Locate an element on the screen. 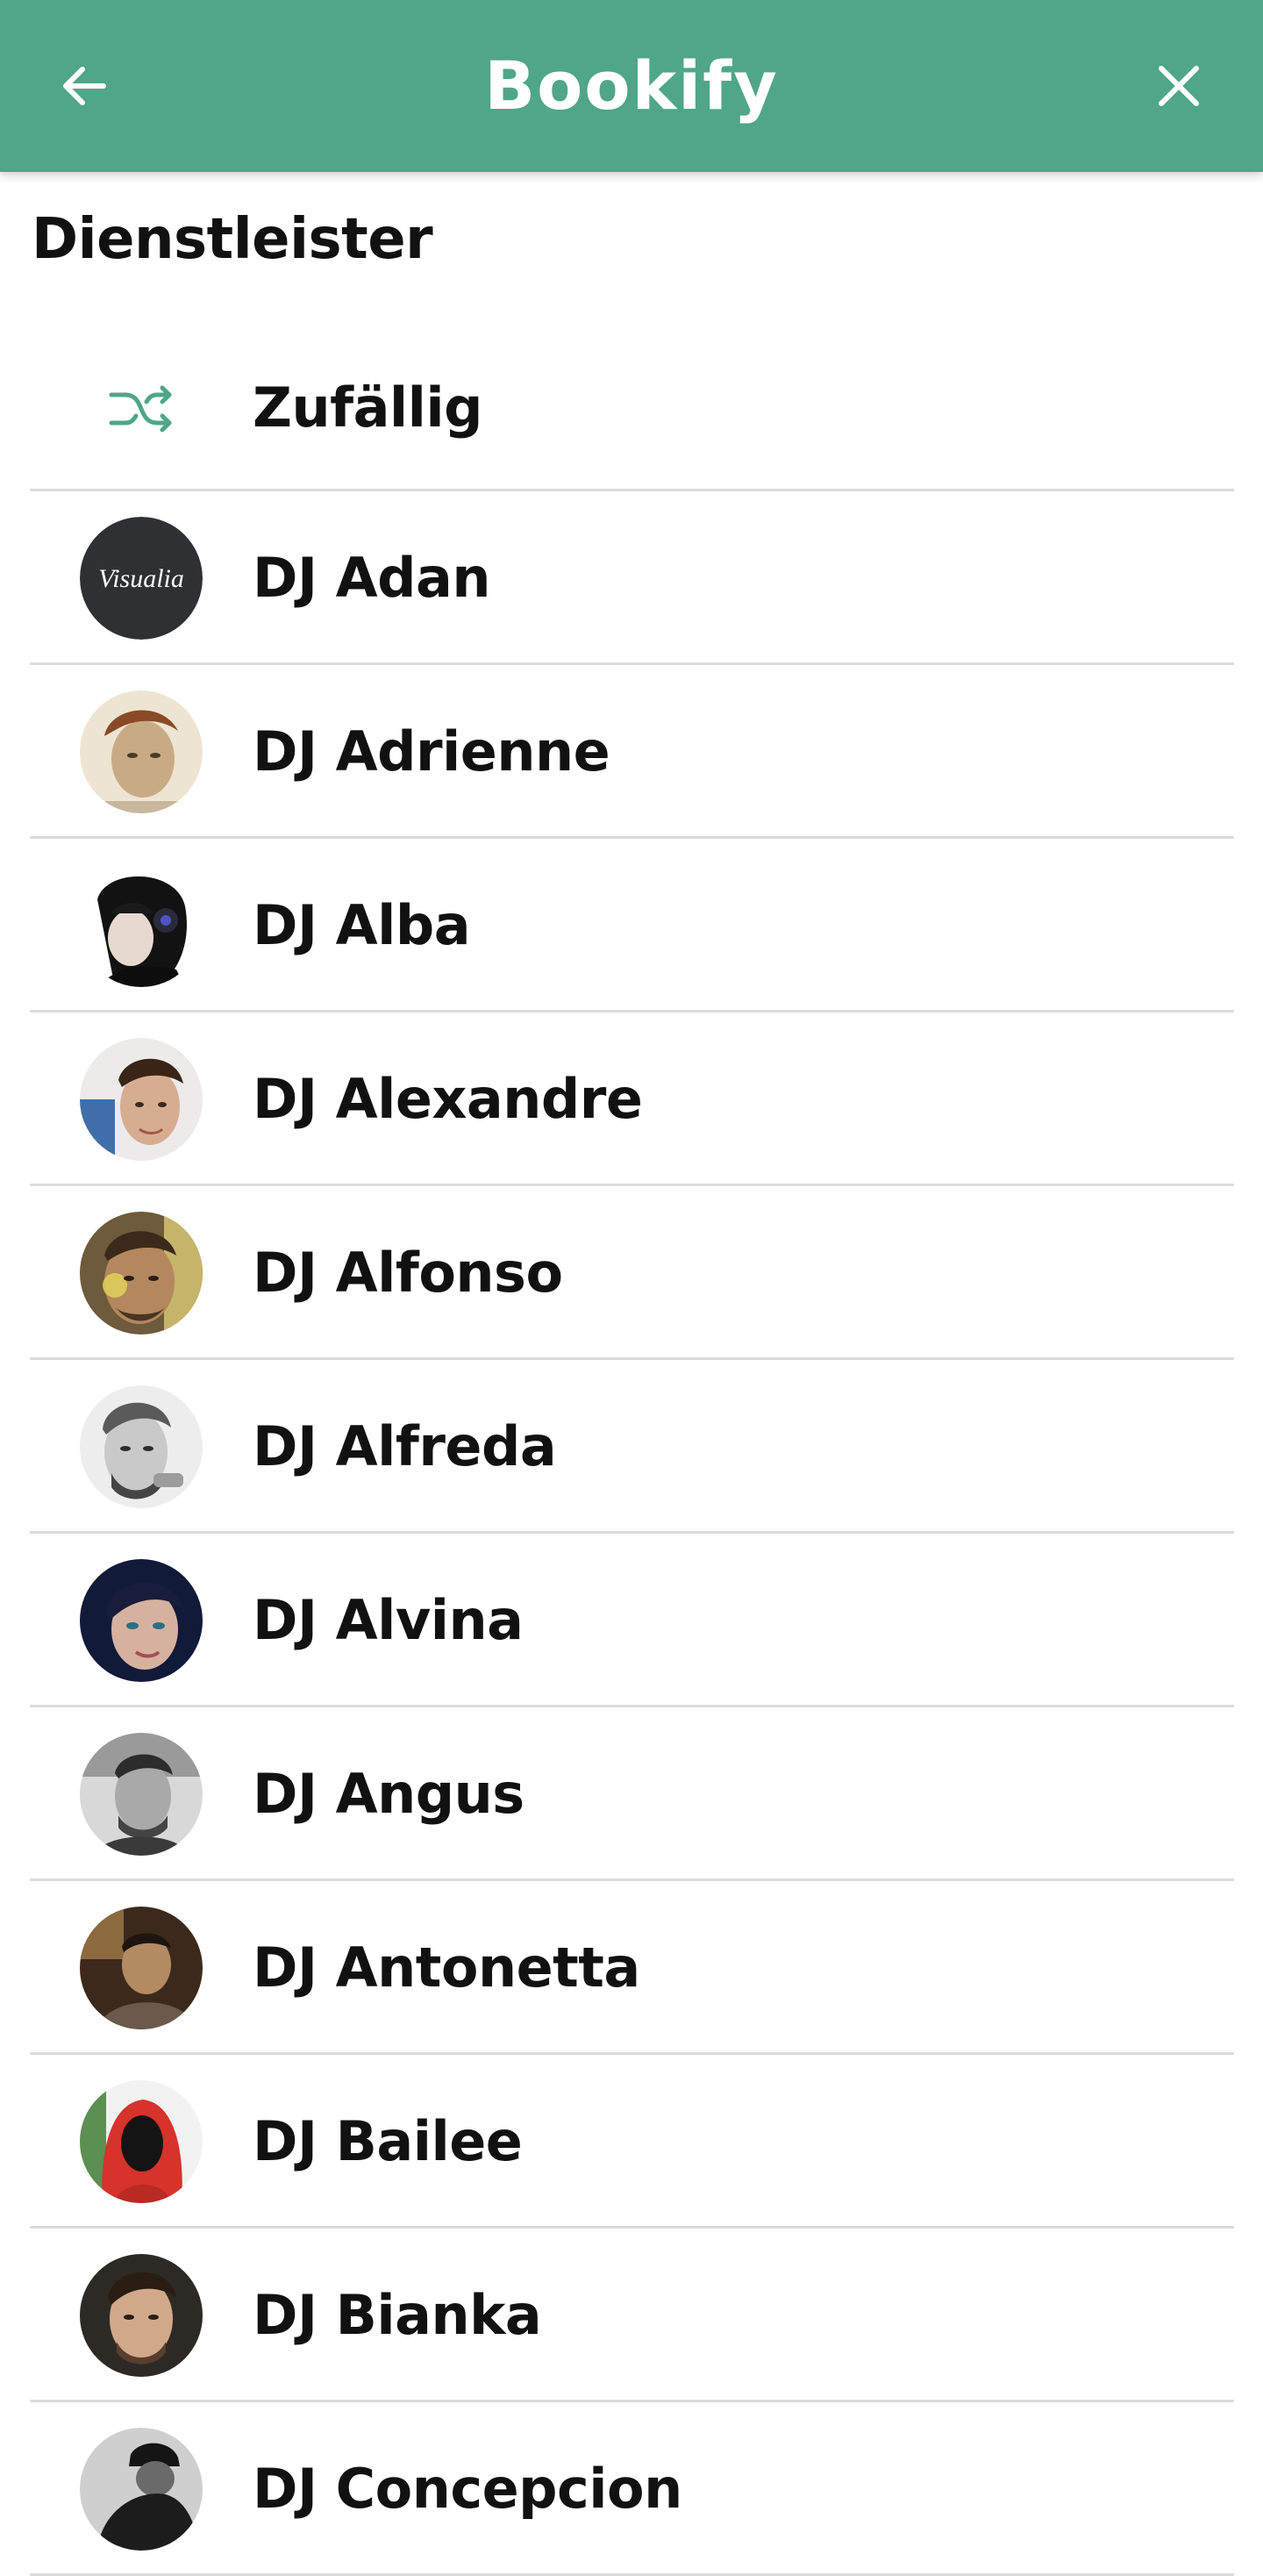  avatar-logo-text: Visualia is located at coordinates (141, 578).